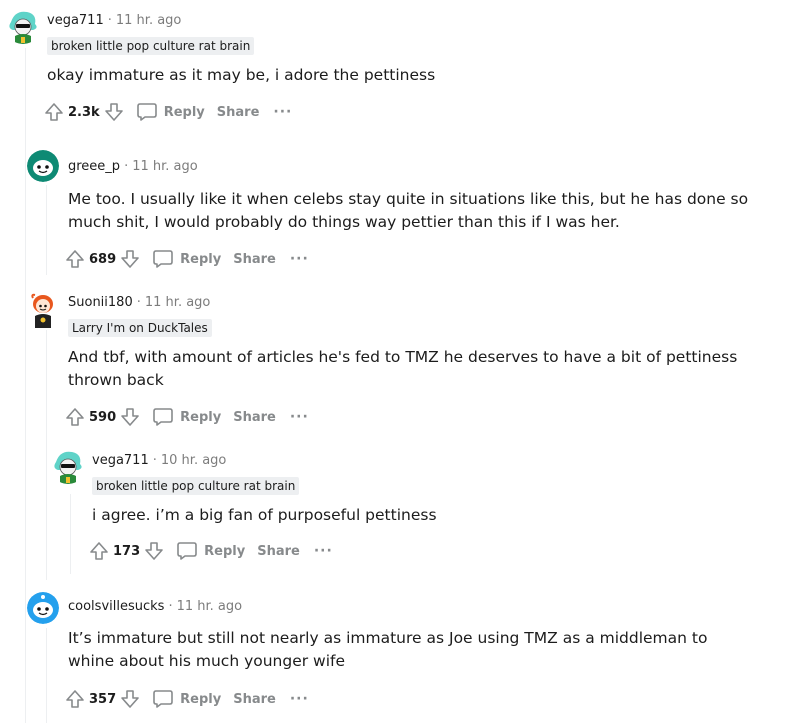  I want to click on vote-score: 590, so click(103, 417).